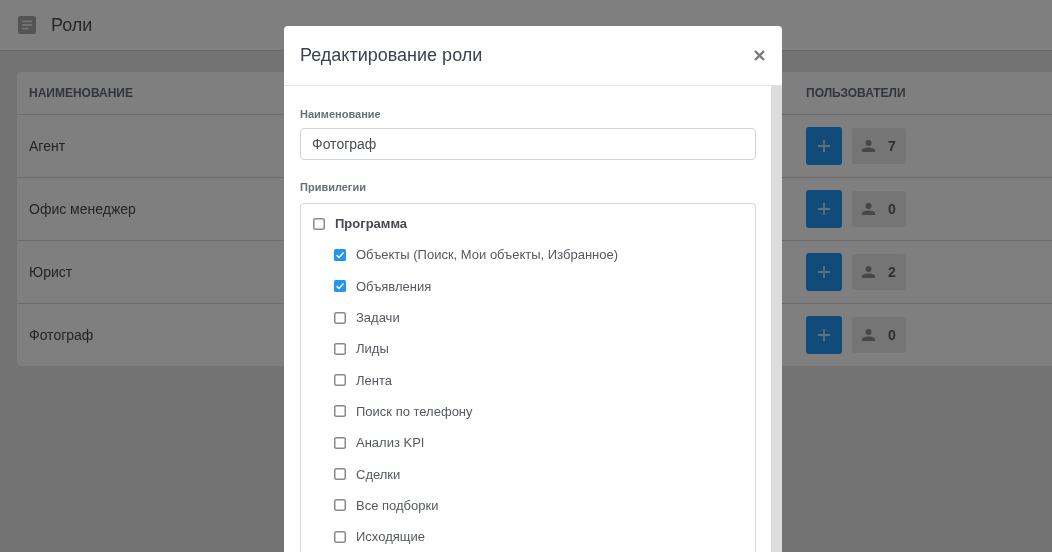 This screenshot has height=552, width=1052. What do you see at coordinates (856, 93) in the screenshot?
I see `column-header: ПОЛЬЗОВАТЕЛИ` at bounding box center [856, 93].